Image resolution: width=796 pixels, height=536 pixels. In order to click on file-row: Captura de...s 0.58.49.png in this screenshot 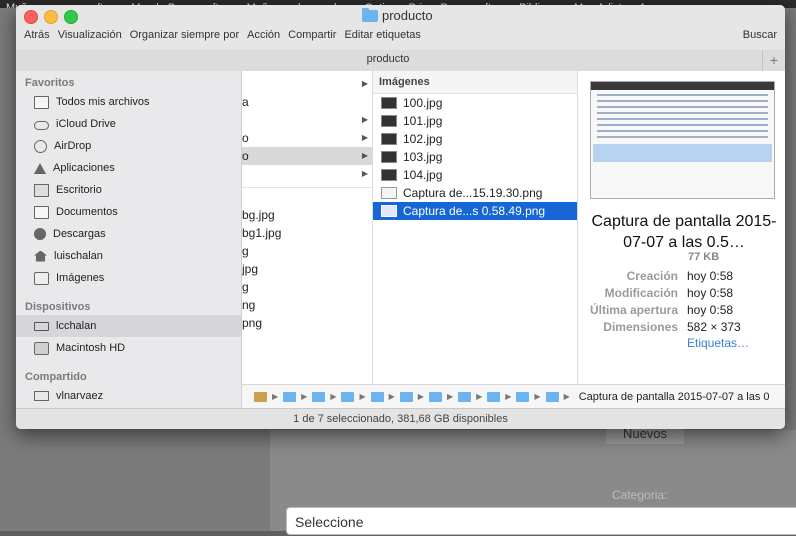, I will do `click(475, 211)`.